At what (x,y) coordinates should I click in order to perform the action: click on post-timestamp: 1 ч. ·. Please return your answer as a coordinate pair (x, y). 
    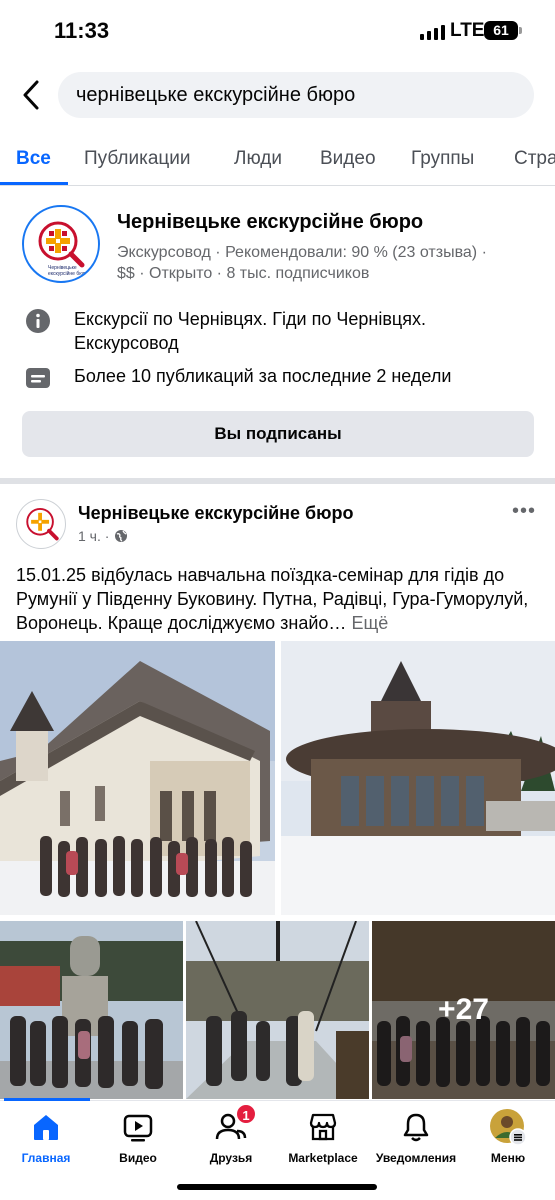
    Looking at the image, I should click on (103, 536).